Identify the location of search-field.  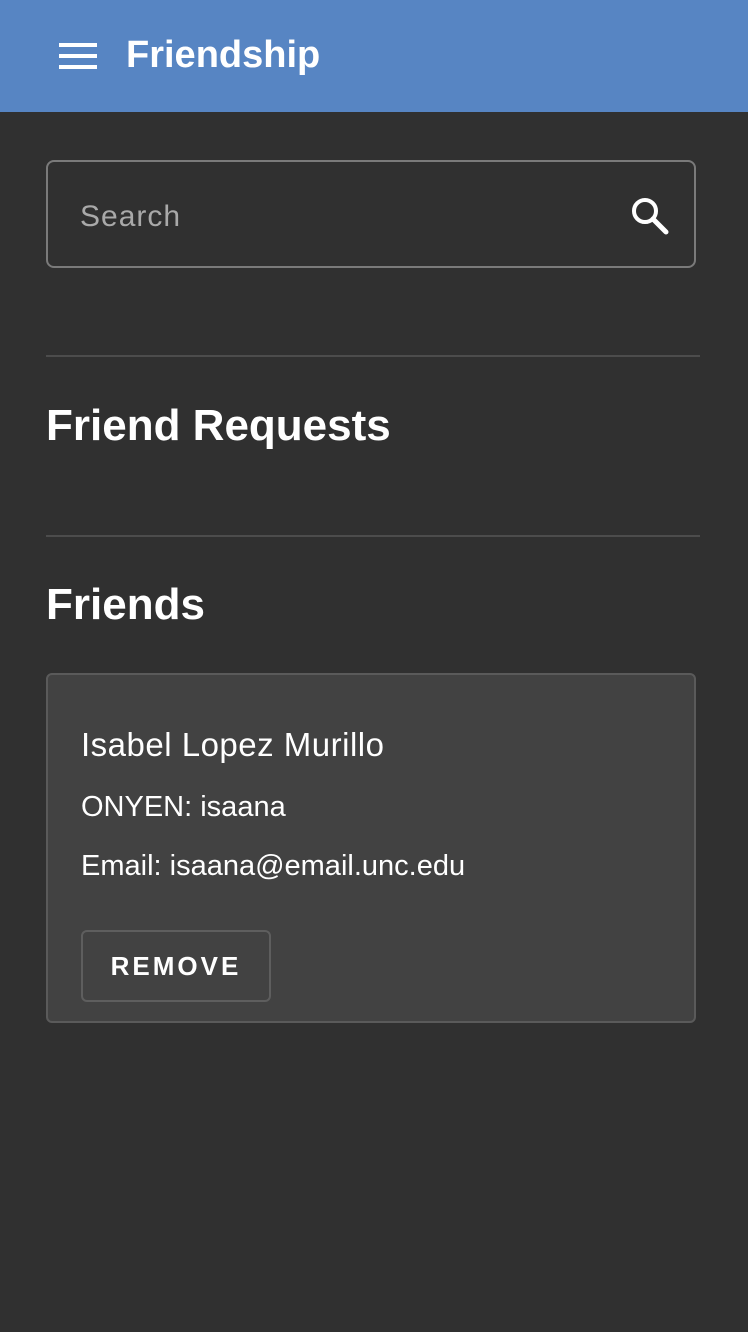
(371, 214).